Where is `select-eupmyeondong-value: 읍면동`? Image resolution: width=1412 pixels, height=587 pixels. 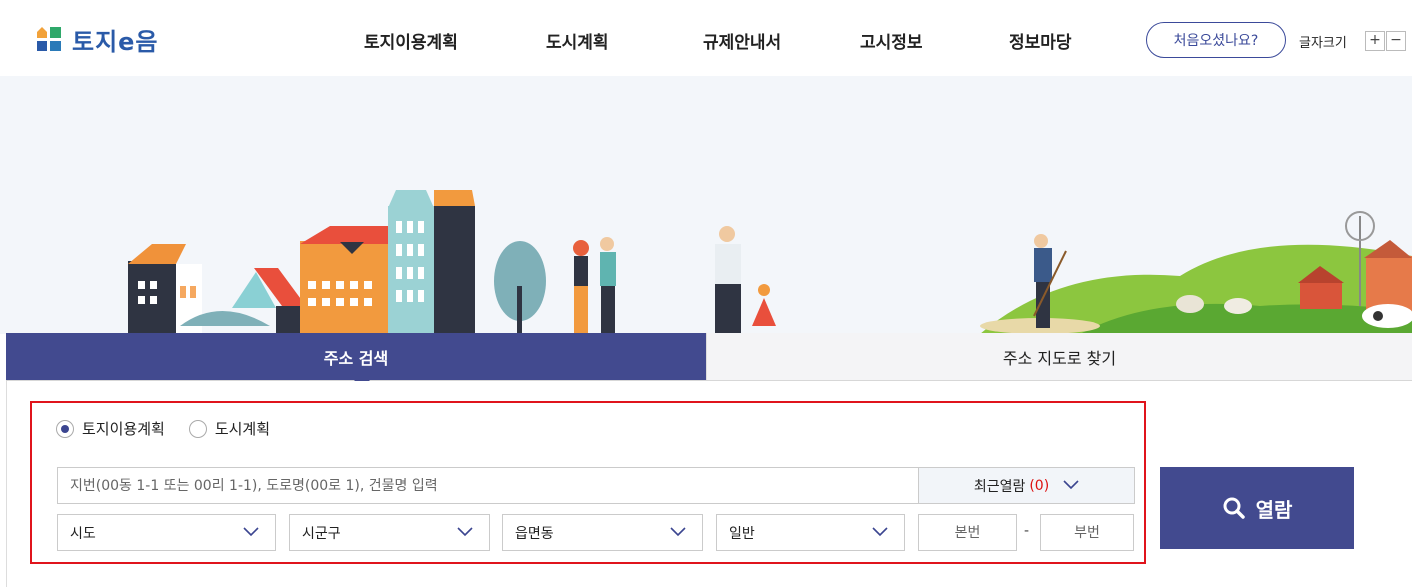
select-eupmyeondong-value: 읍면동 is located at coordinates (534, 533).